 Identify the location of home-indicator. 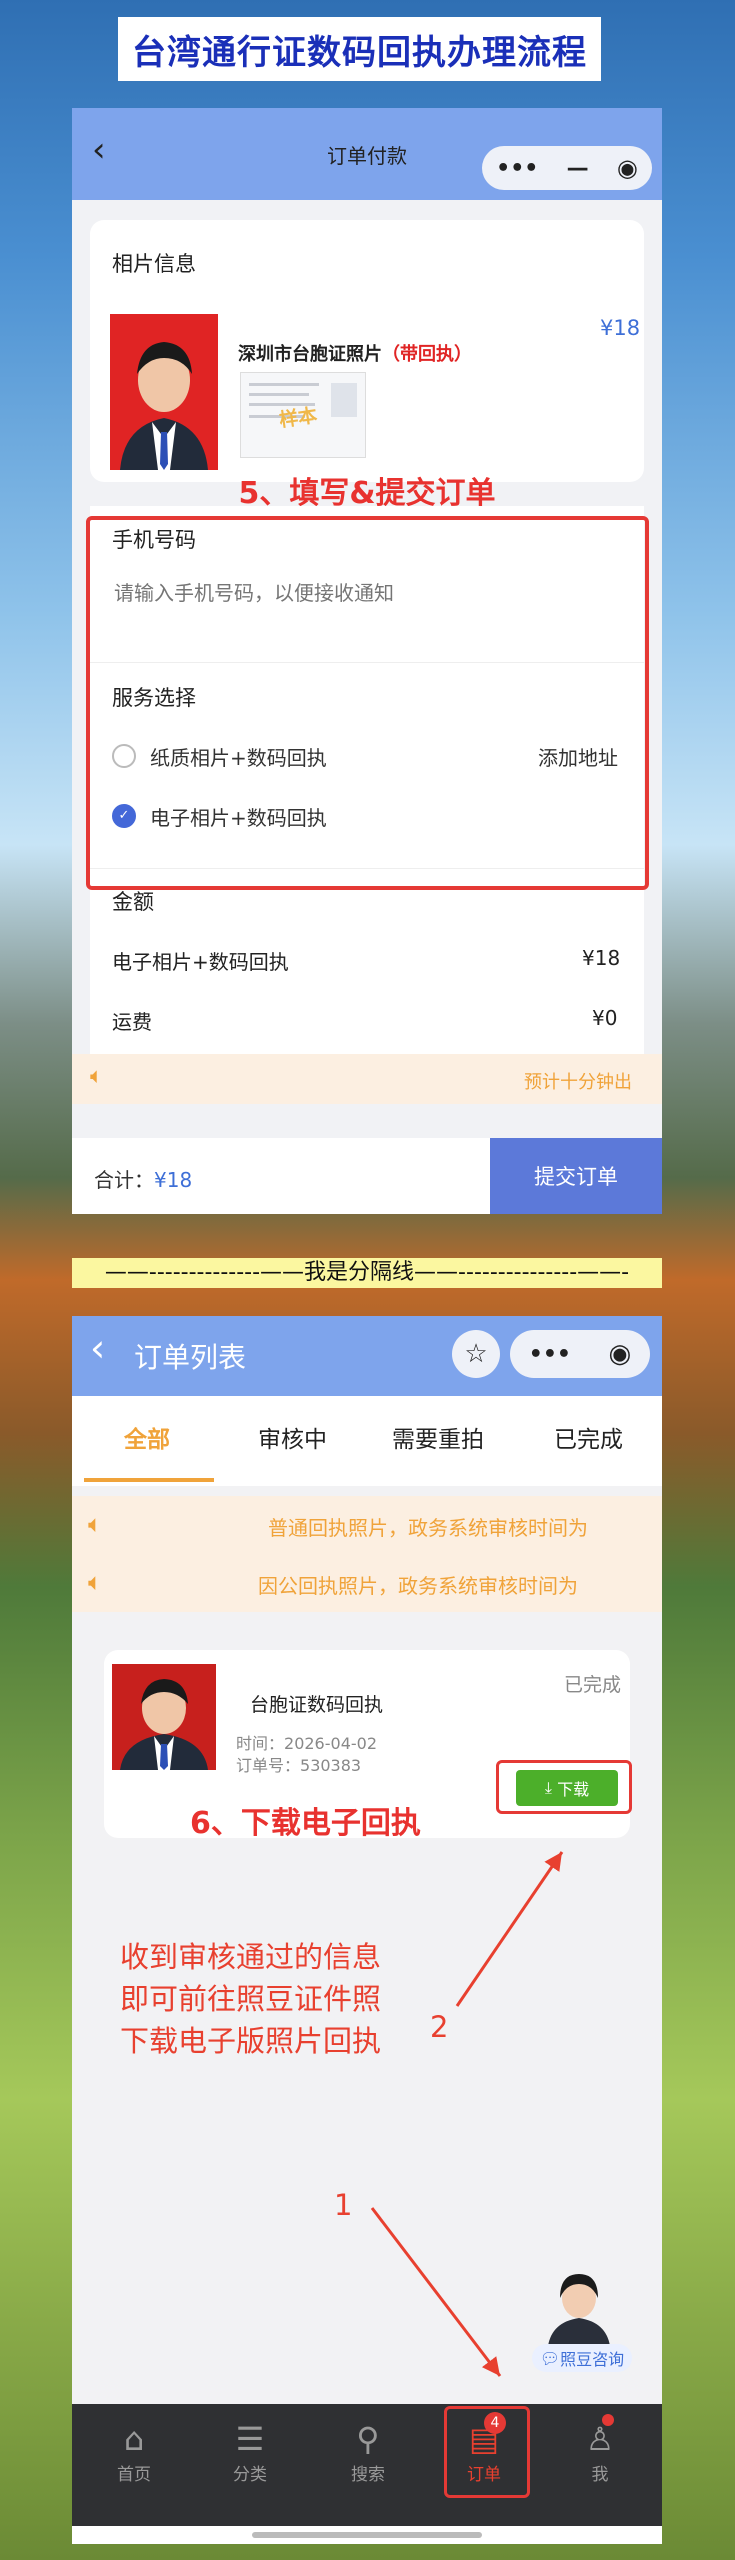
(367, 2535).